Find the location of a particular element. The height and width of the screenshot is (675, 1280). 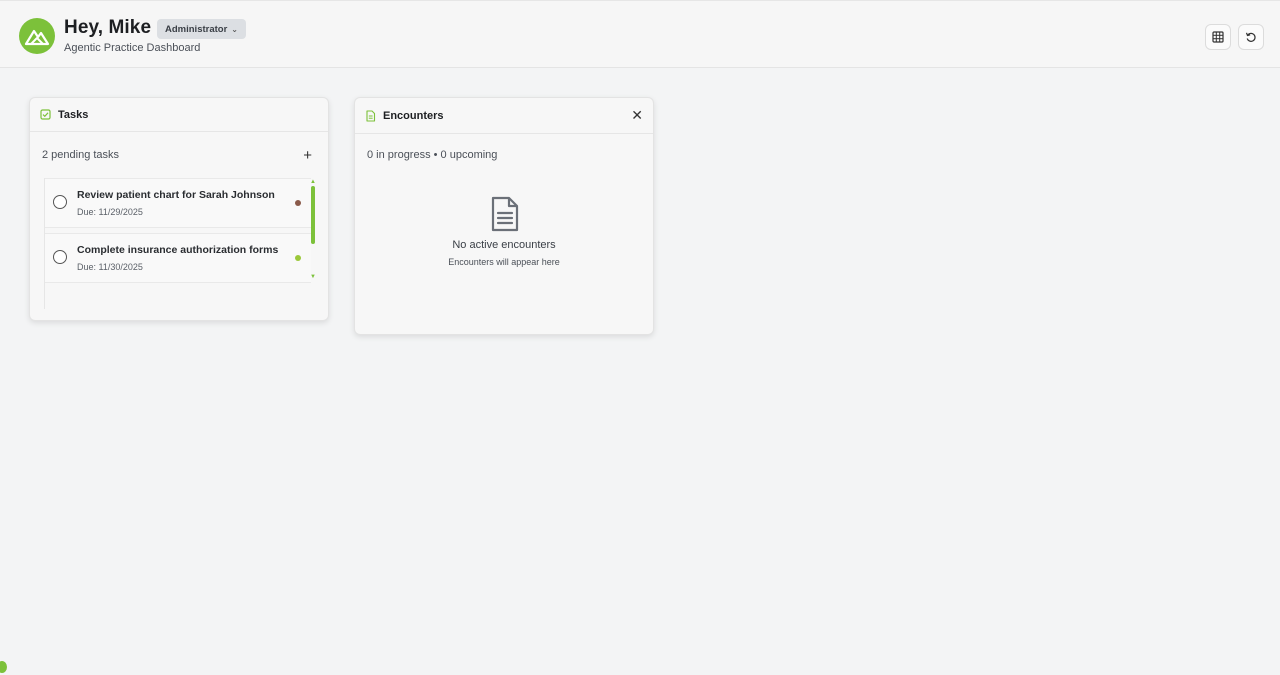

task-due-date: Due: 11/30/2025 is located at coordinates (110, 267).